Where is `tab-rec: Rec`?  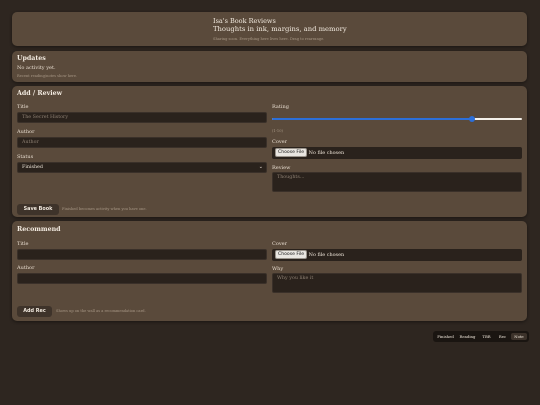
tab-rec: Rec is located at coordinates (502, 336).